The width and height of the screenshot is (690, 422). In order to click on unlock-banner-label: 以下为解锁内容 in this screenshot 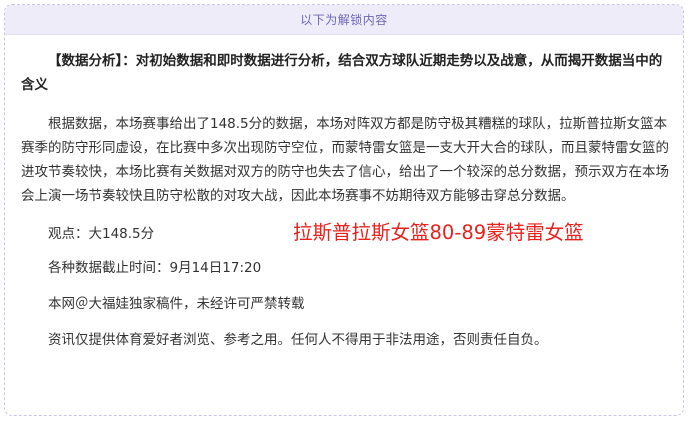, I will do `click(344, 20)`.